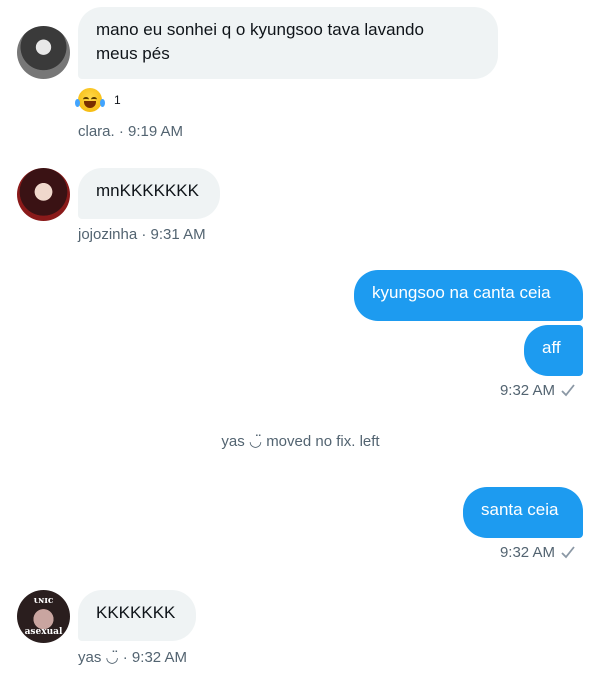  I want to click on message-meta: clara. · 9:19 AM, so click(131, 131).